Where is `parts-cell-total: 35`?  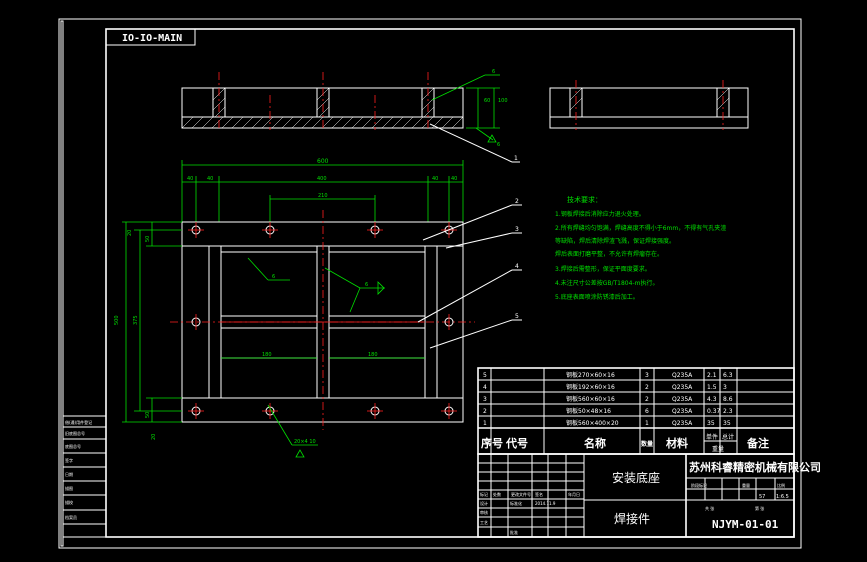 parts-cell-total: 35 is located at coordinates (727, 423).